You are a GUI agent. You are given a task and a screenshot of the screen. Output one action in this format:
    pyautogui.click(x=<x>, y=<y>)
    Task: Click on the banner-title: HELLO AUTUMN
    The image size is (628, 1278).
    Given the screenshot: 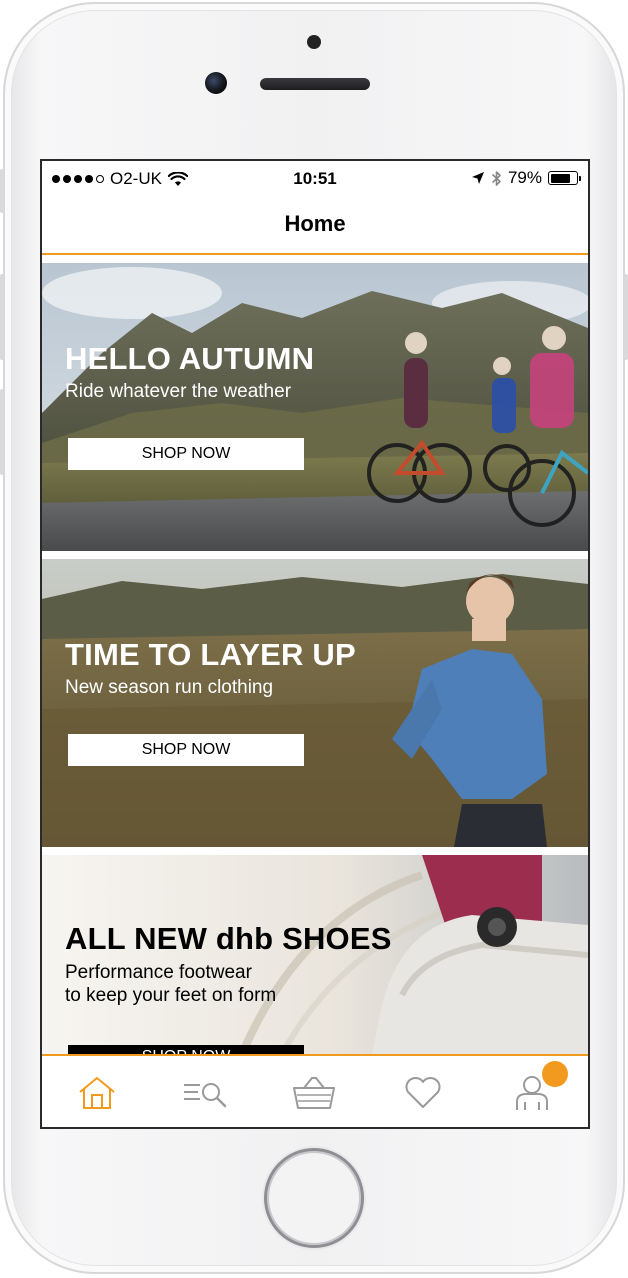 What is the action you would take?
    pyautogui.click(x=190, y=358)
    